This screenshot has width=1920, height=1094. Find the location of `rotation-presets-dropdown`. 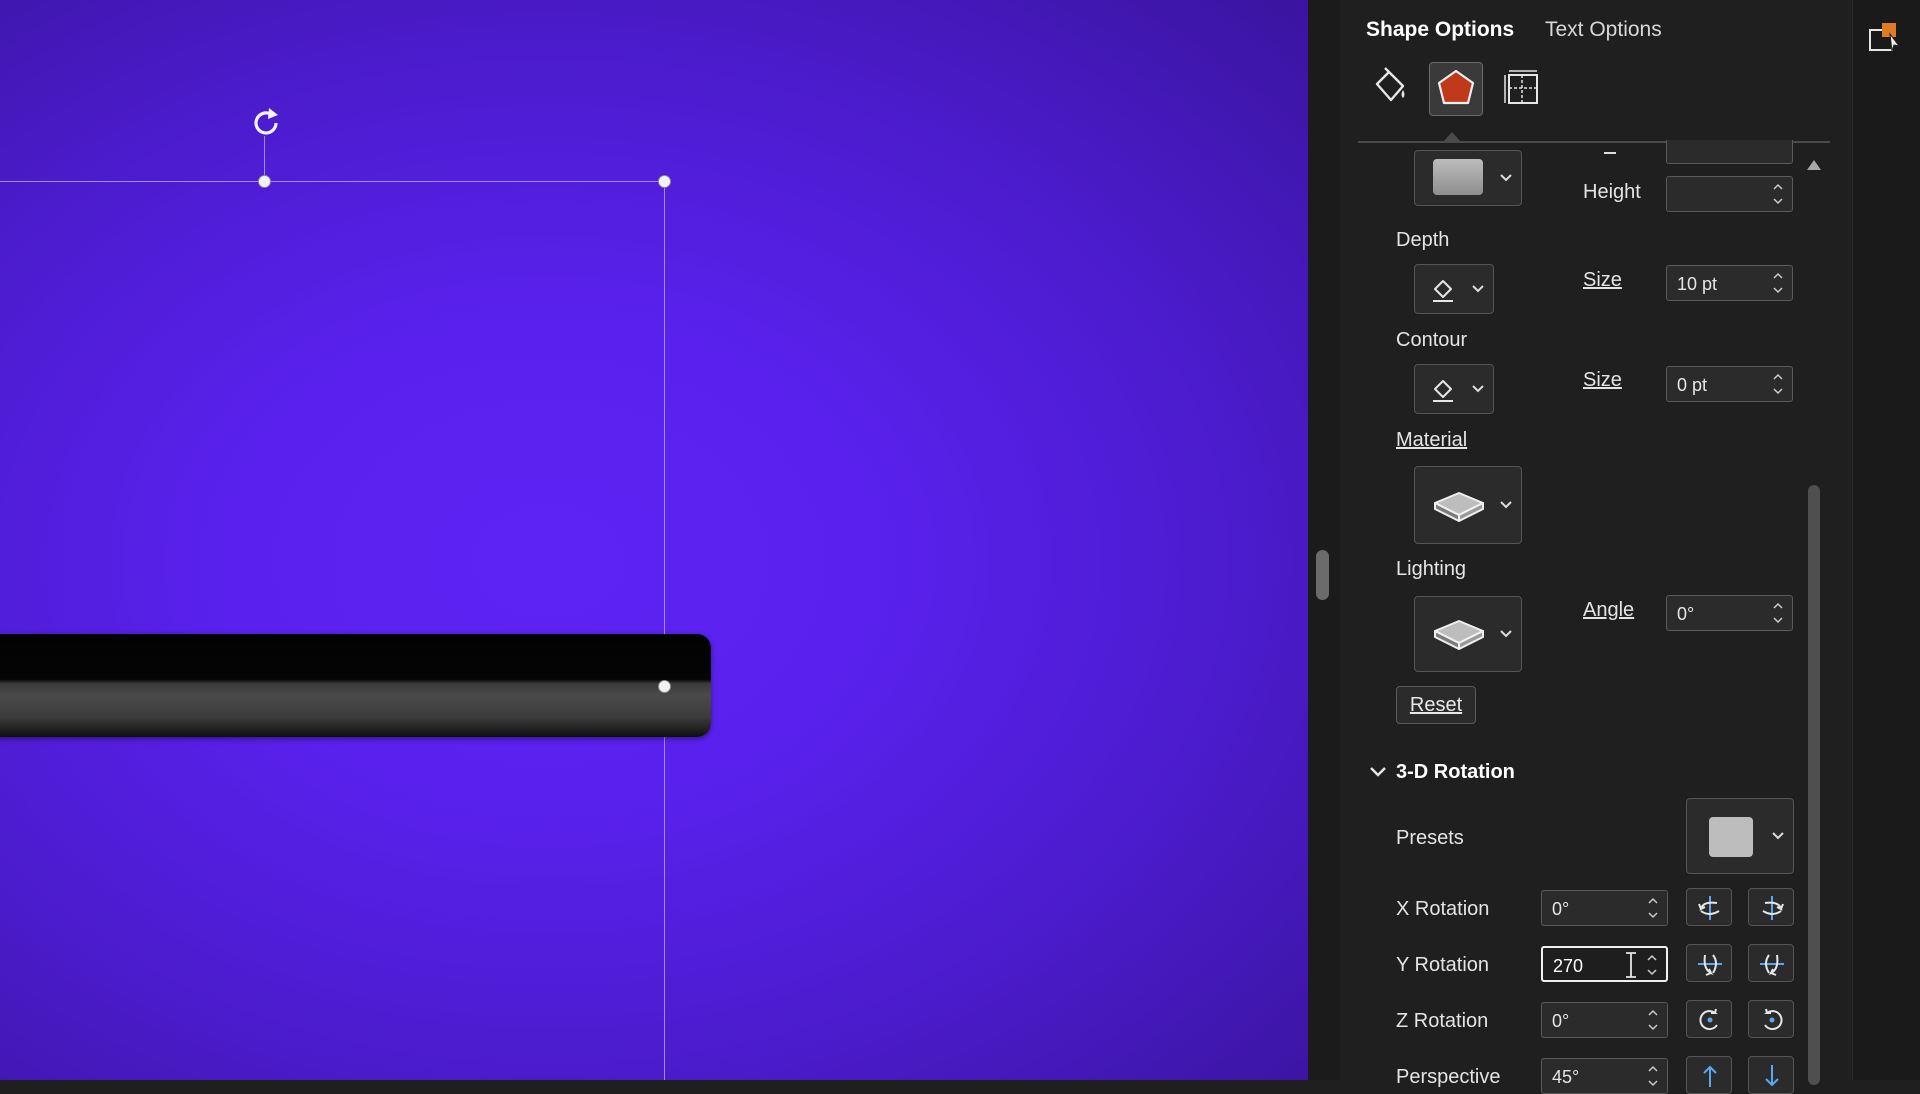

rotation-presets-dropdown is located at coordinates (1740, 836).